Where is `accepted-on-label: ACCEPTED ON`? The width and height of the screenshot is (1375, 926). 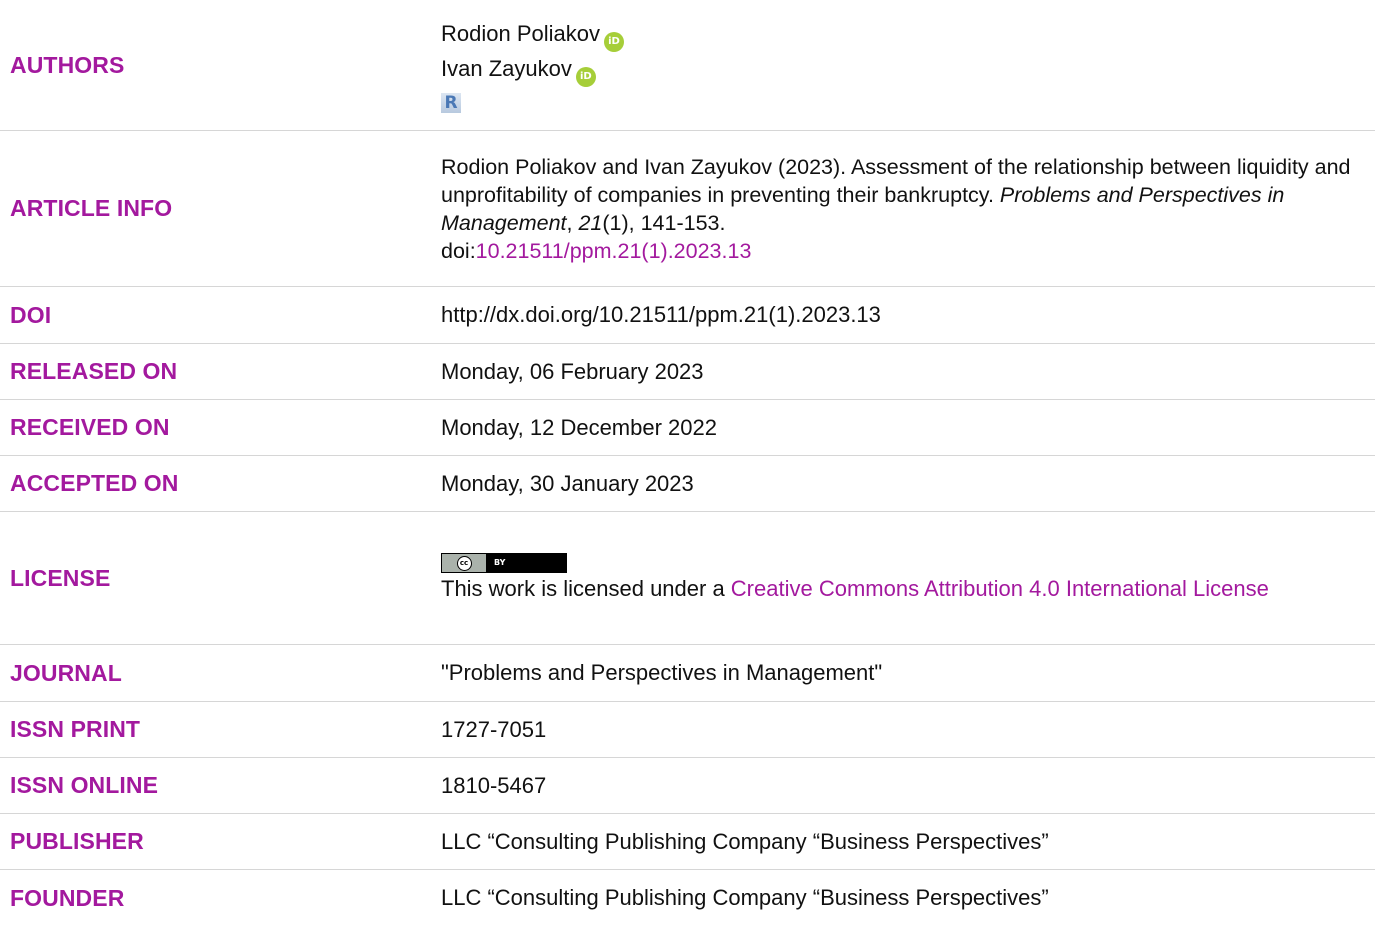 accepted-on-label: ACCEPTED ON is located at coordinates (94, 483).